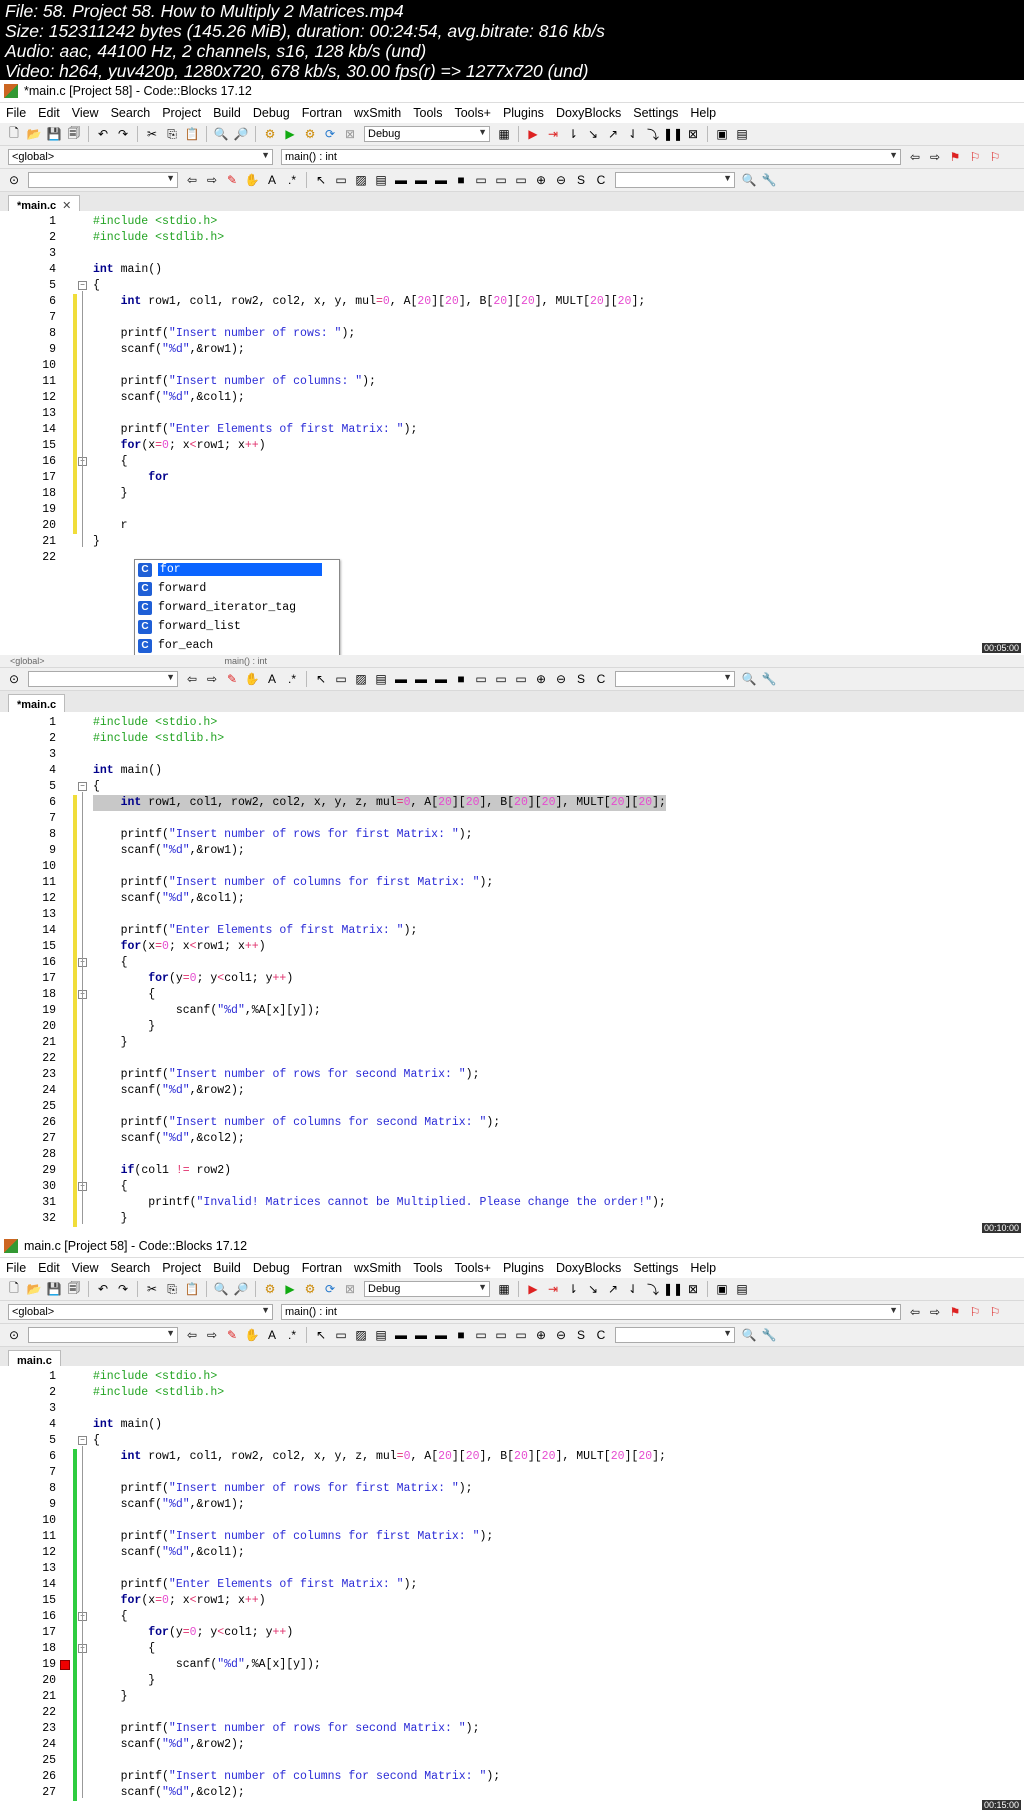 The height and width of the screenshot is (1812, 1024). I want to click on code-line: 12 scanf("%d",&col1);, so click(512, 1553).